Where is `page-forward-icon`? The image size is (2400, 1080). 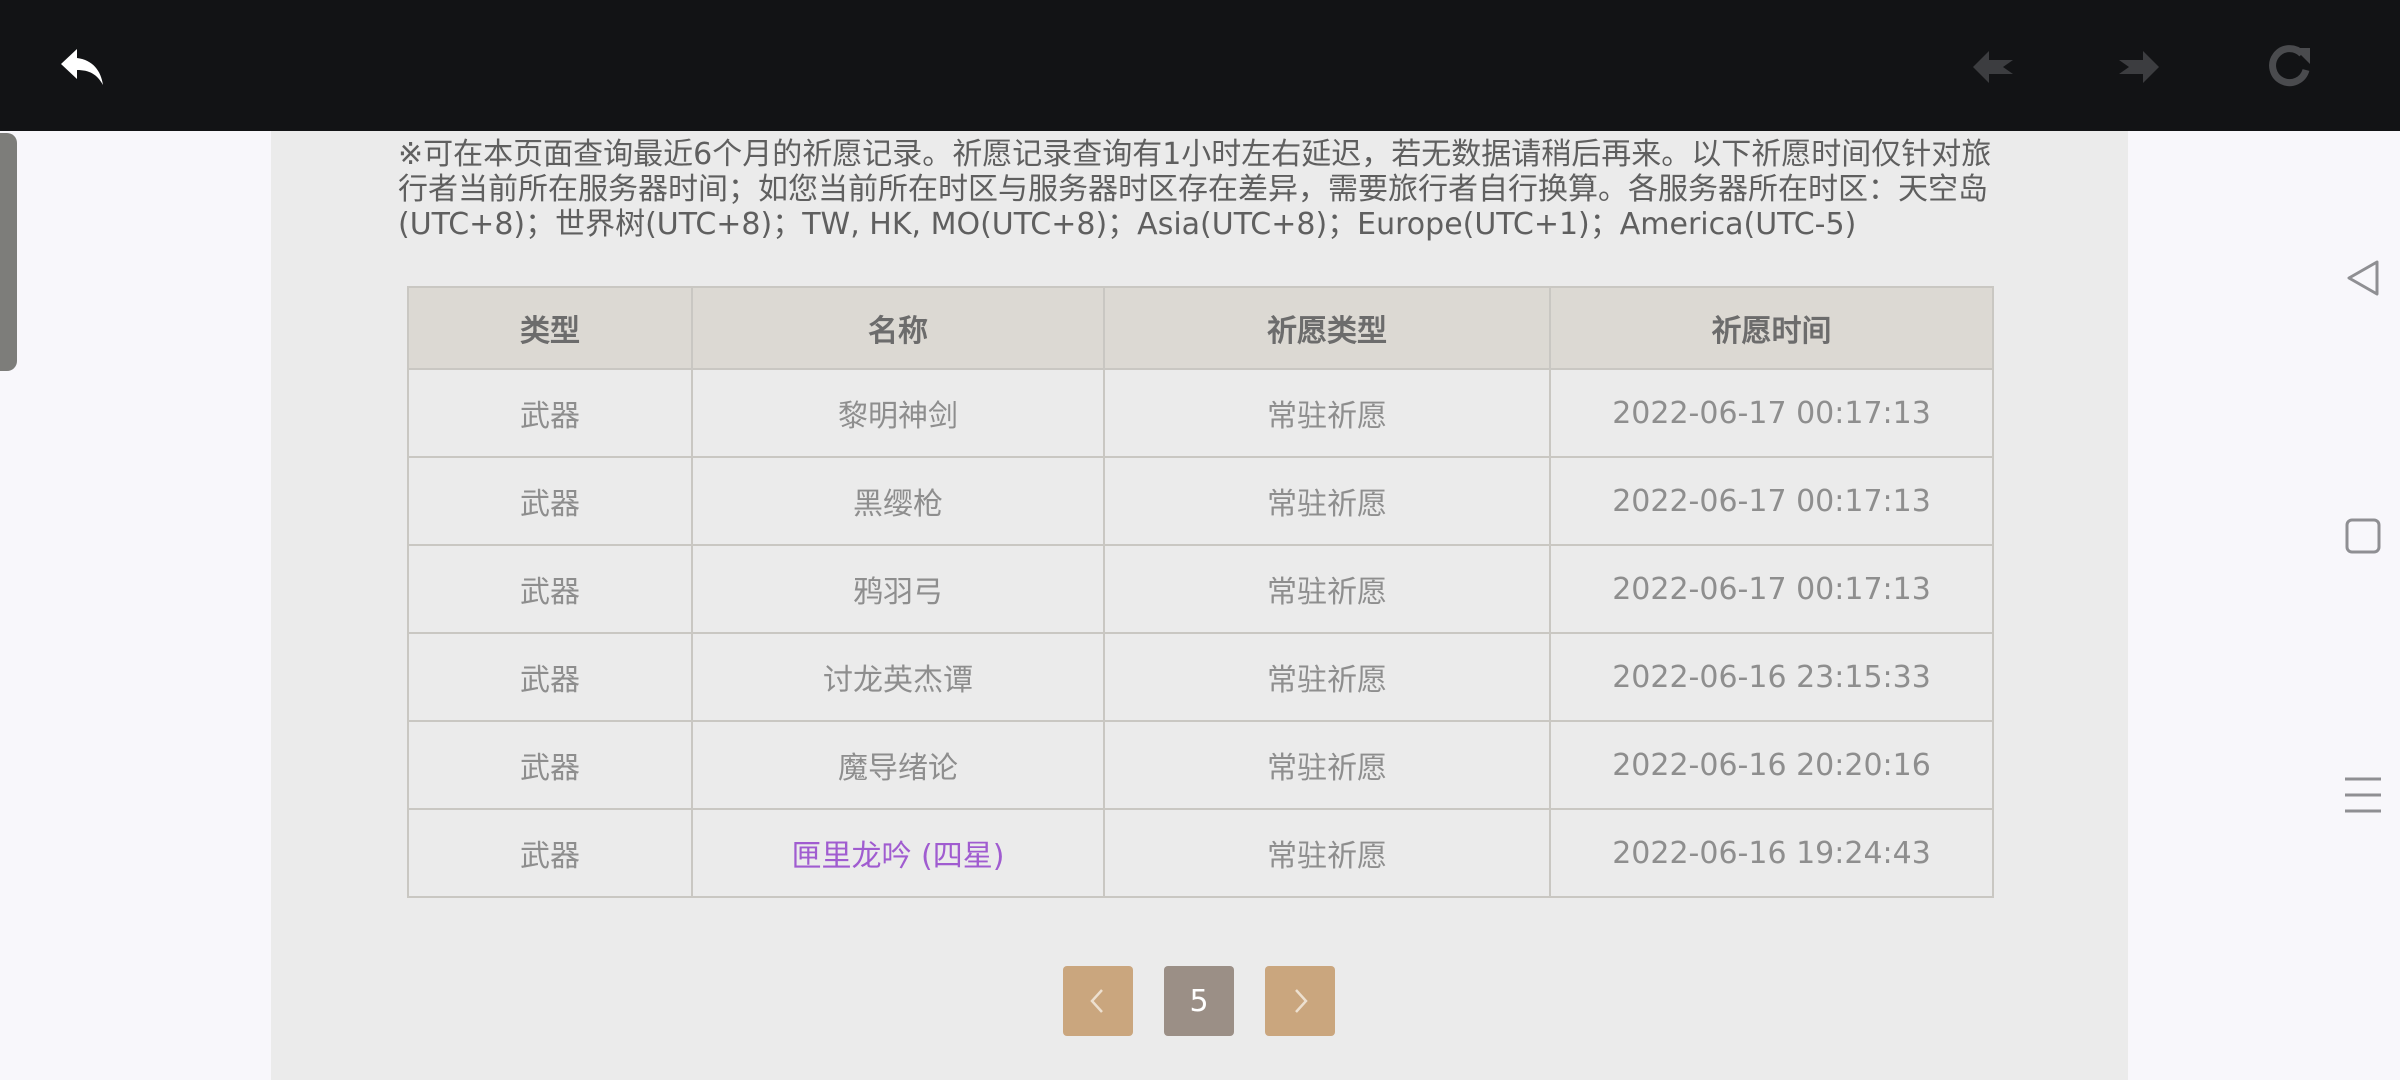
page-forward-icon is located at coordinates (2139, 67).